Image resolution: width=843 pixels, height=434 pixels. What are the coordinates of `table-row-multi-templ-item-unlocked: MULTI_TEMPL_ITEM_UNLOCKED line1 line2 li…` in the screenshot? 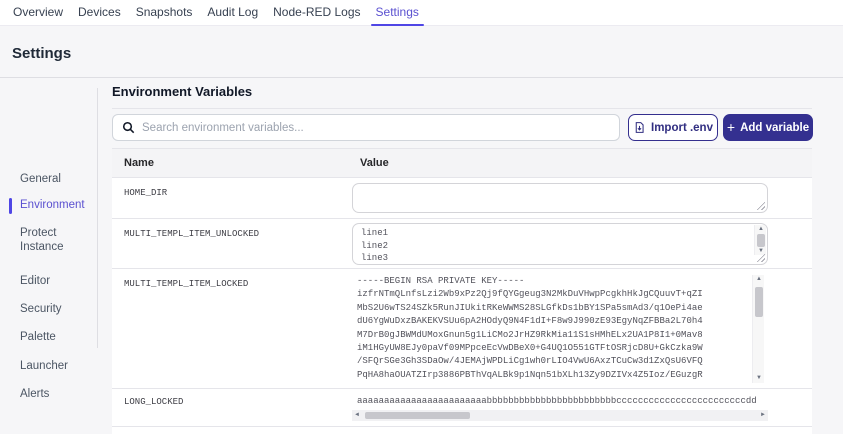 It's located at (462, 244).